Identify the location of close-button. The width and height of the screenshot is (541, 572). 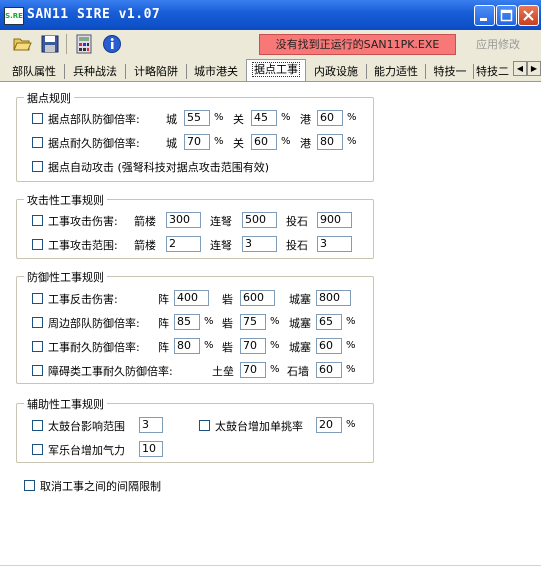
(528, 15).